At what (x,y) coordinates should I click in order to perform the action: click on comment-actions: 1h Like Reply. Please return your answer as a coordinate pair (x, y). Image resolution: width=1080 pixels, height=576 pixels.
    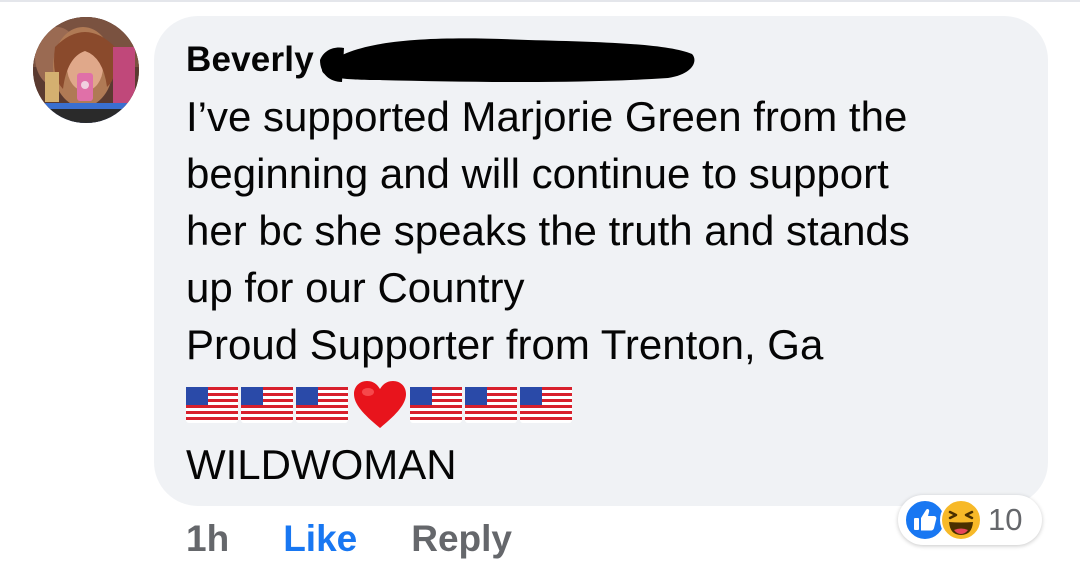
    Looking at the image, I should click on (349, 539).